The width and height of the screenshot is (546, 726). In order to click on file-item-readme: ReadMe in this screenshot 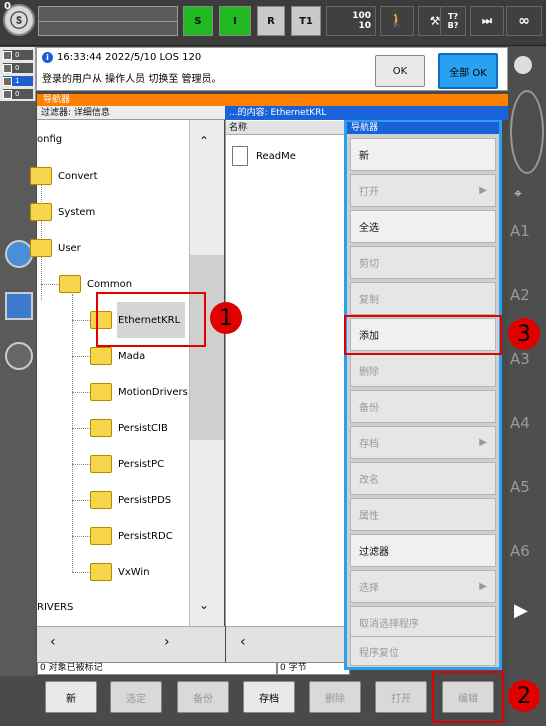, I will do `click(264, 156)`.